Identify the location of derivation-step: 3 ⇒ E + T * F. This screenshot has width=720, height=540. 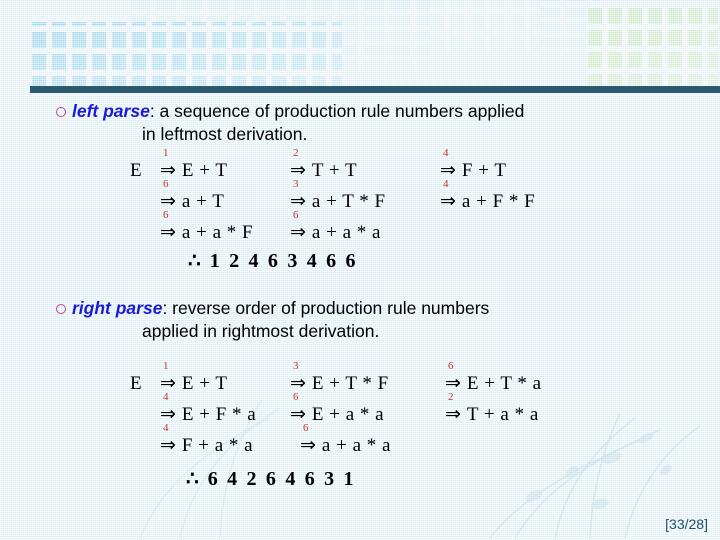
(367, 378).